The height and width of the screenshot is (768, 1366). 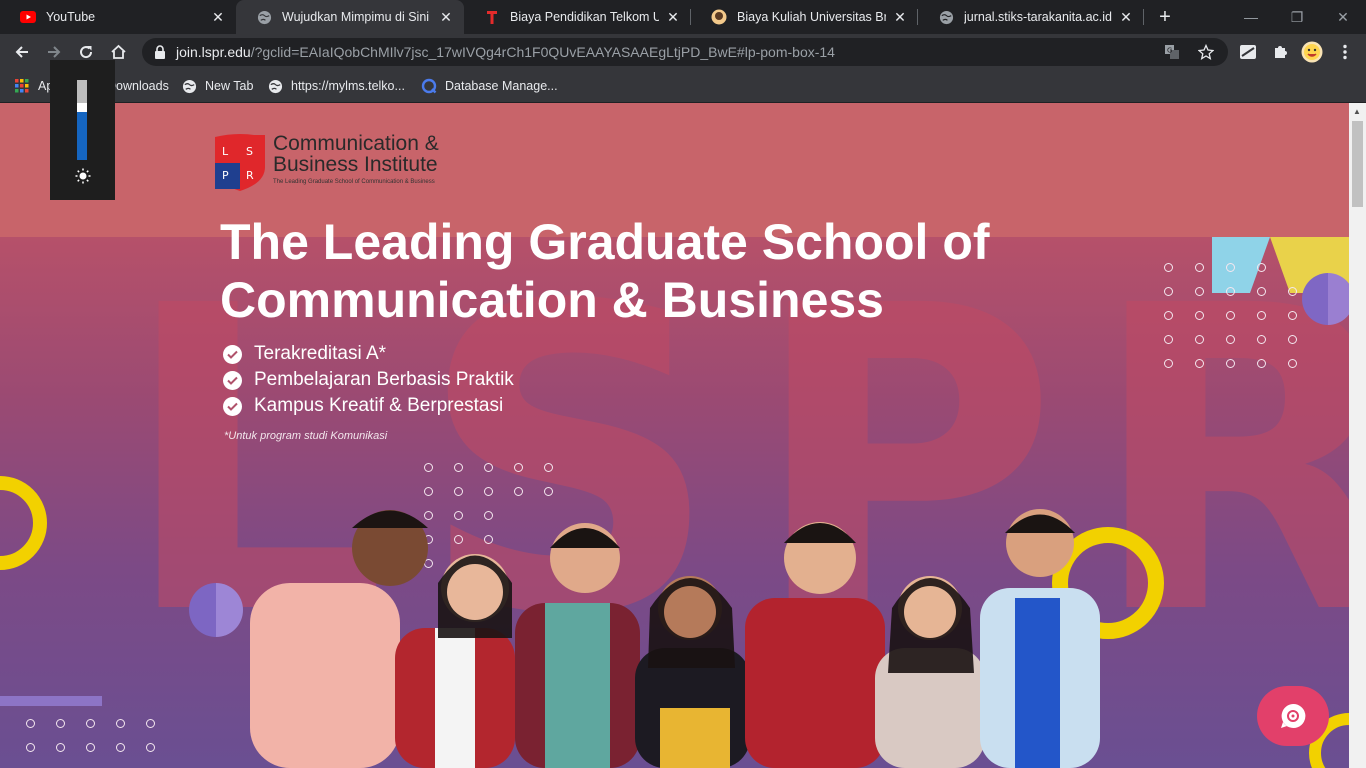 What do you see at coordinates (1357, 164) in the screenshot?
I see `scrollbar-thumb` at bounding box center [1357, 164].